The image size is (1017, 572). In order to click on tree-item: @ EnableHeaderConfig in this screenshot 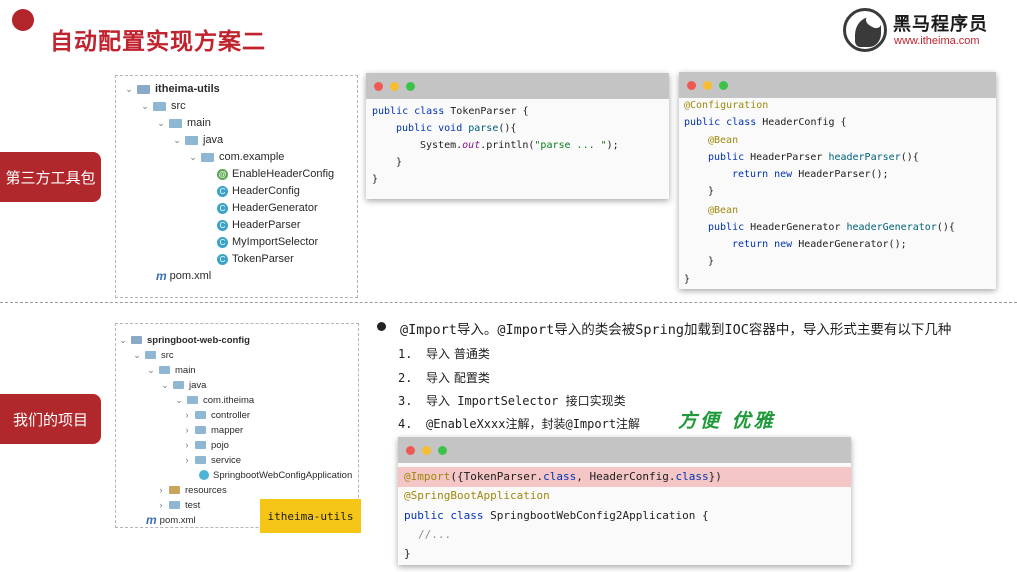, I will do `click(274, 174)`.